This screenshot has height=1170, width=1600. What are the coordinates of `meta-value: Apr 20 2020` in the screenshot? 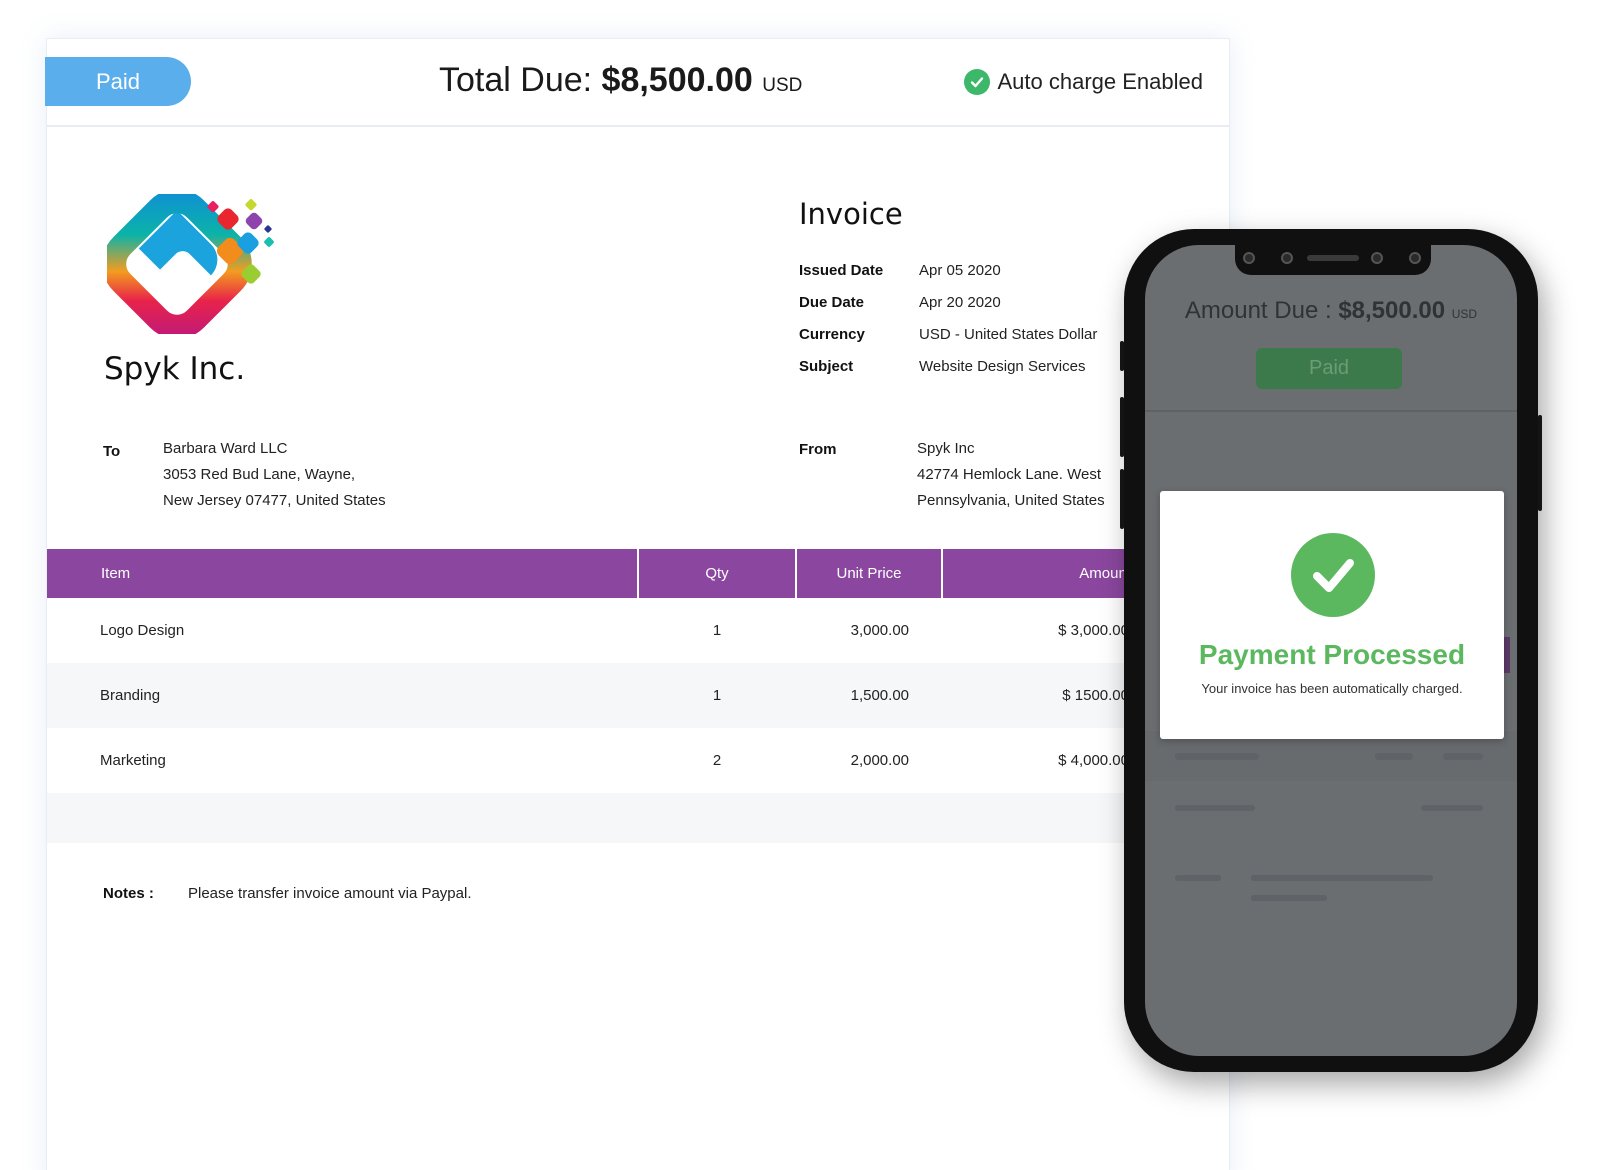 It's located at (960, 302).